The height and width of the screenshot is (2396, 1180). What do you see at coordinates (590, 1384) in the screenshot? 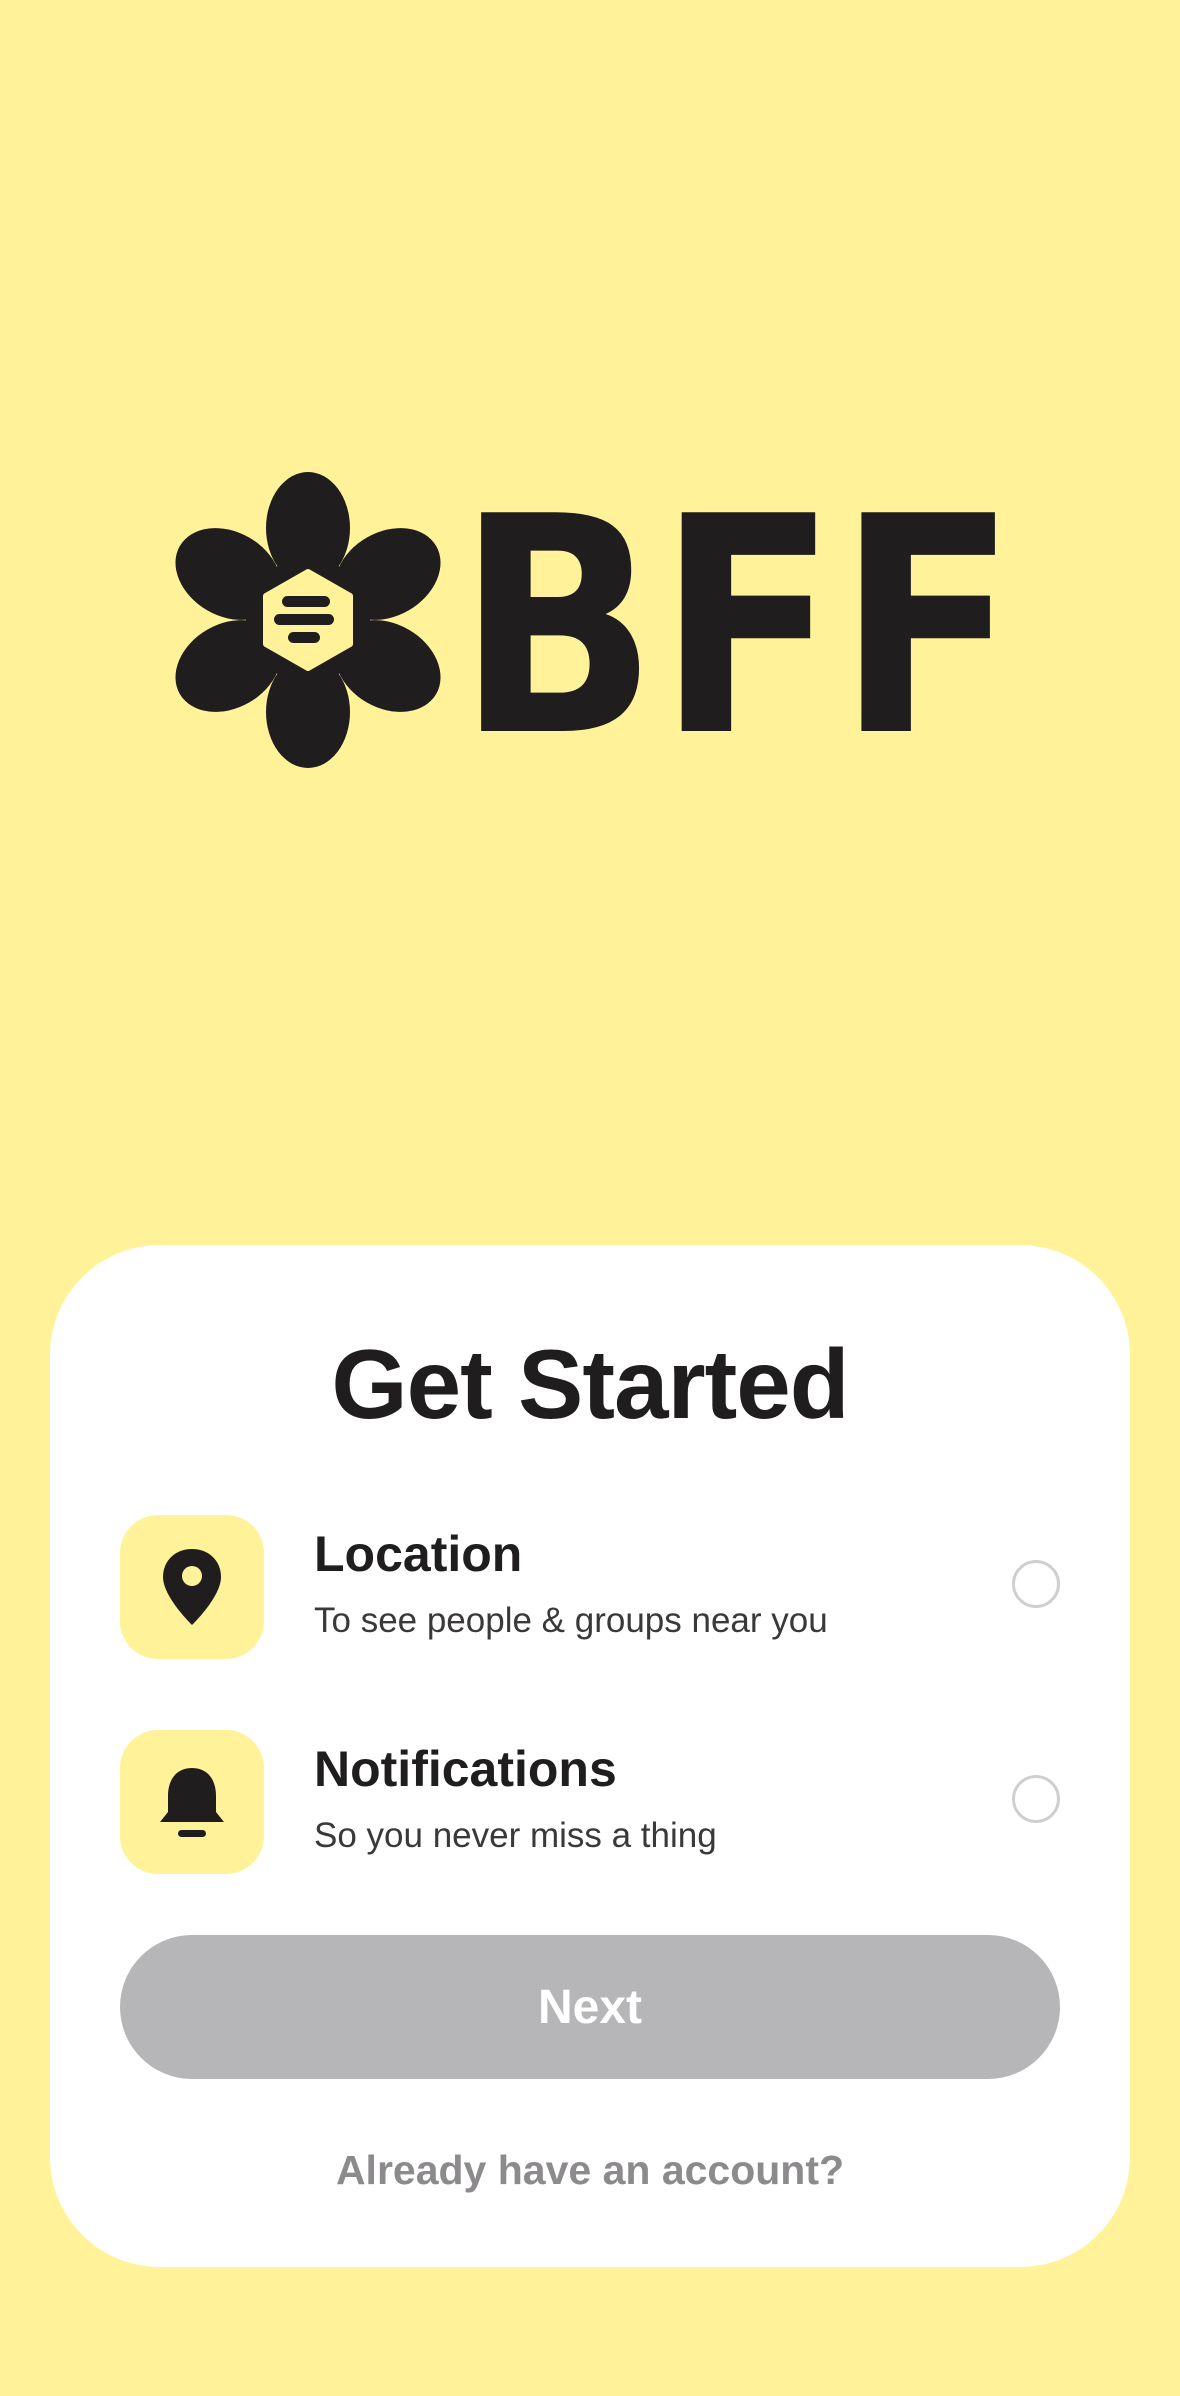
I see `card-title: Get Started` at bounding box center [590, 1384].